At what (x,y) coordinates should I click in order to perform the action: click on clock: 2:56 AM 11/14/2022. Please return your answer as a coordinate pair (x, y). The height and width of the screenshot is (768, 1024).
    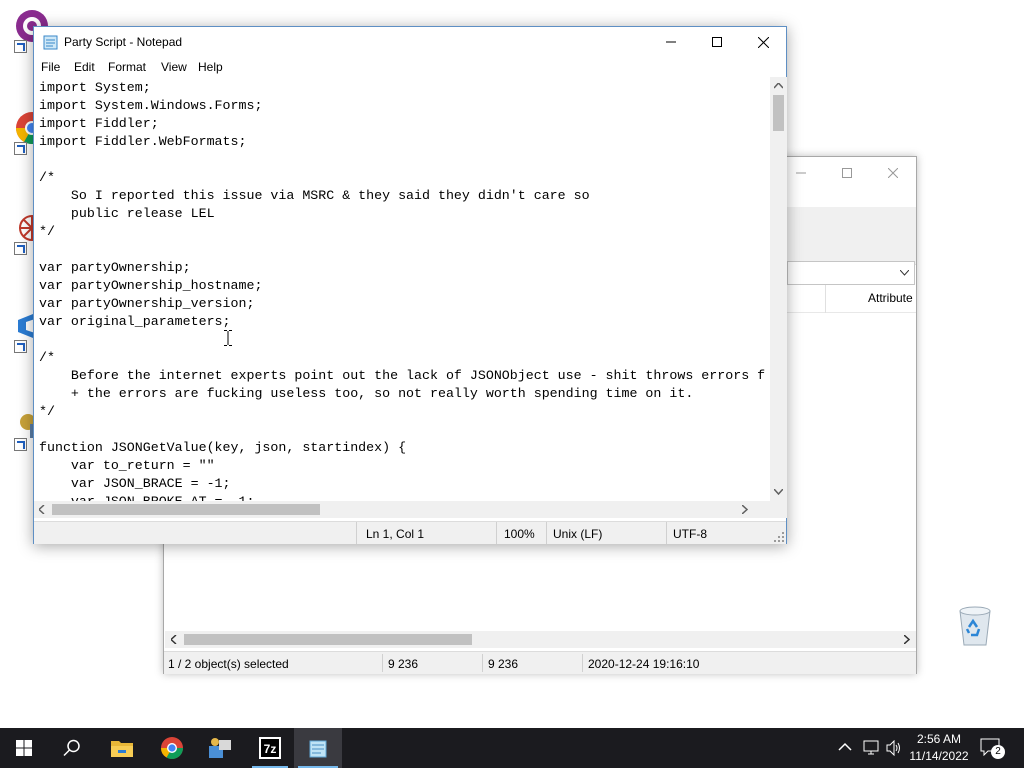
    Looking at the image, I should click on (939, 748).